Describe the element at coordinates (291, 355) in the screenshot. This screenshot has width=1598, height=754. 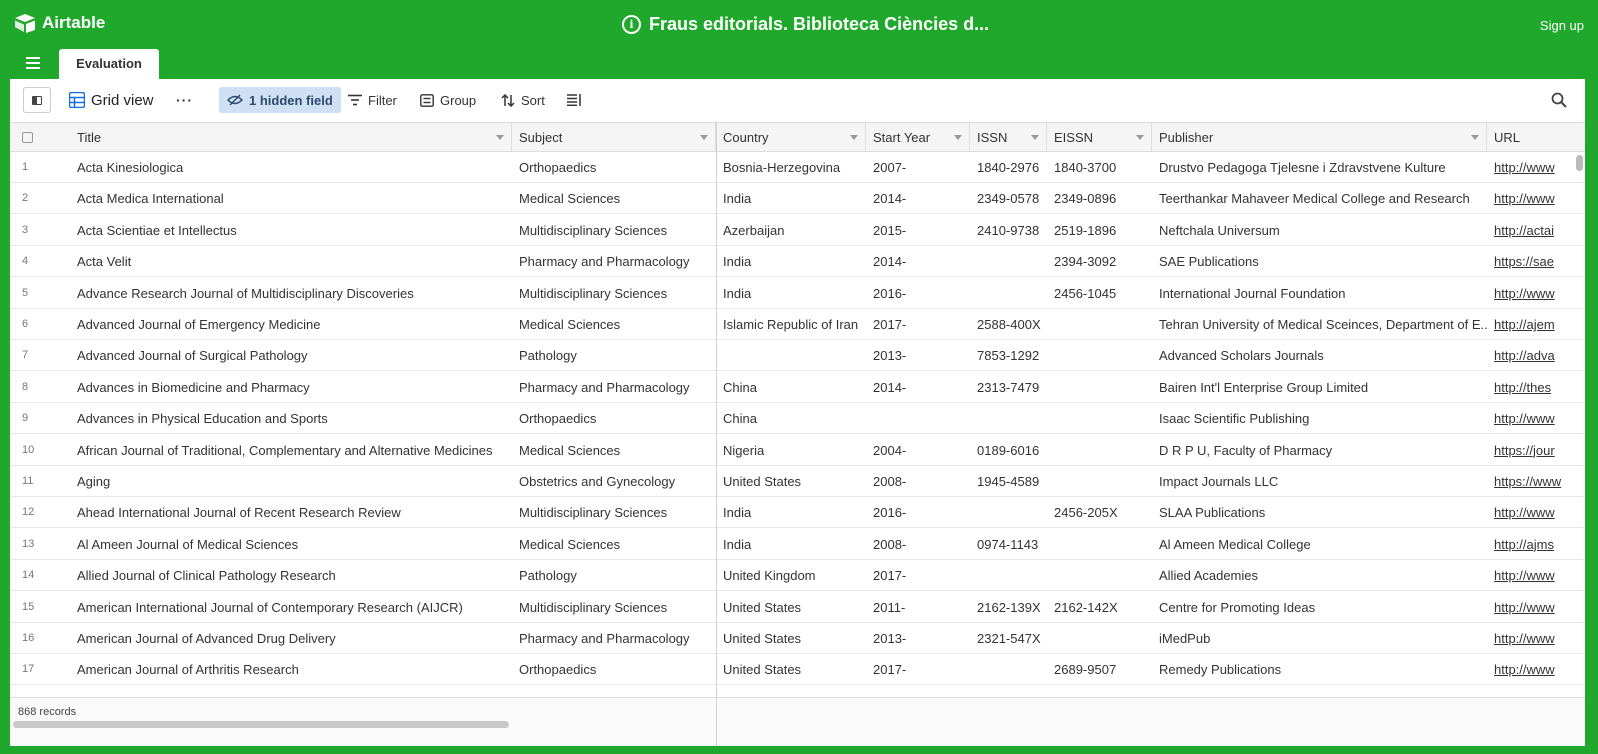
I see `cell-title: Advanced Journal of Surgical Pathology` at that location.